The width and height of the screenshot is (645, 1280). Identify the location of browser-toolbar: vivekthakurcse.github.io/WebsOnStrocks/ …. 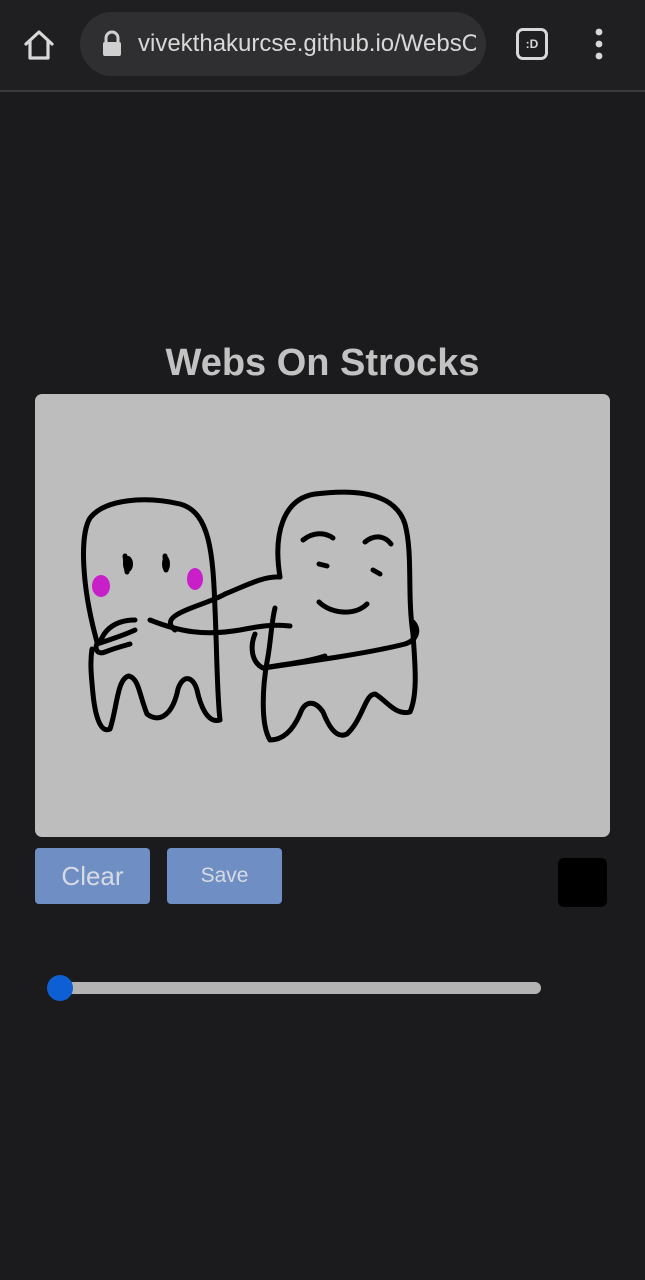
(322, 46).